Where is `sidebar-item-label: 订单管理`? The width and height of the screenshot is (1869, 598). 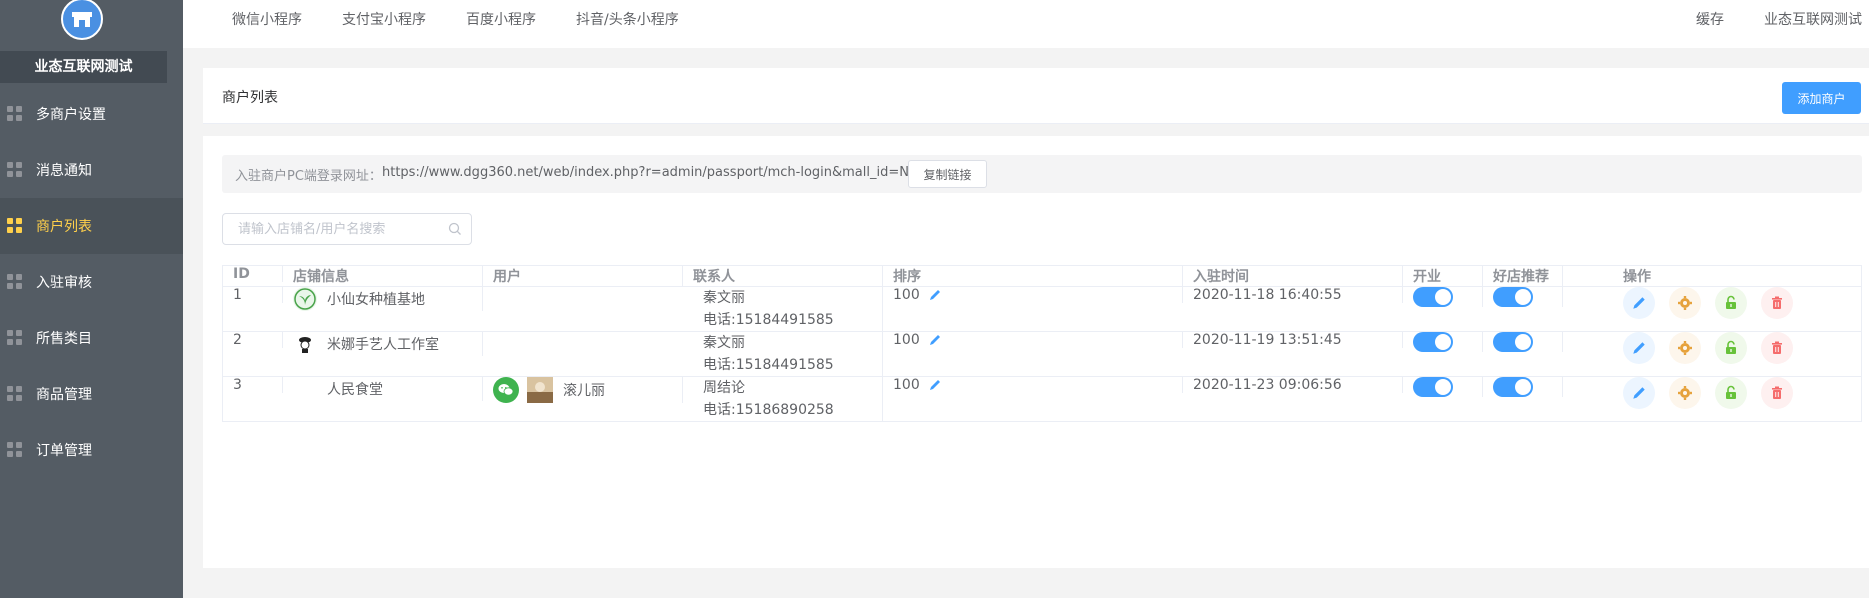 sidebar-item-label: 订单管理 is located at coordinates (64, 451).